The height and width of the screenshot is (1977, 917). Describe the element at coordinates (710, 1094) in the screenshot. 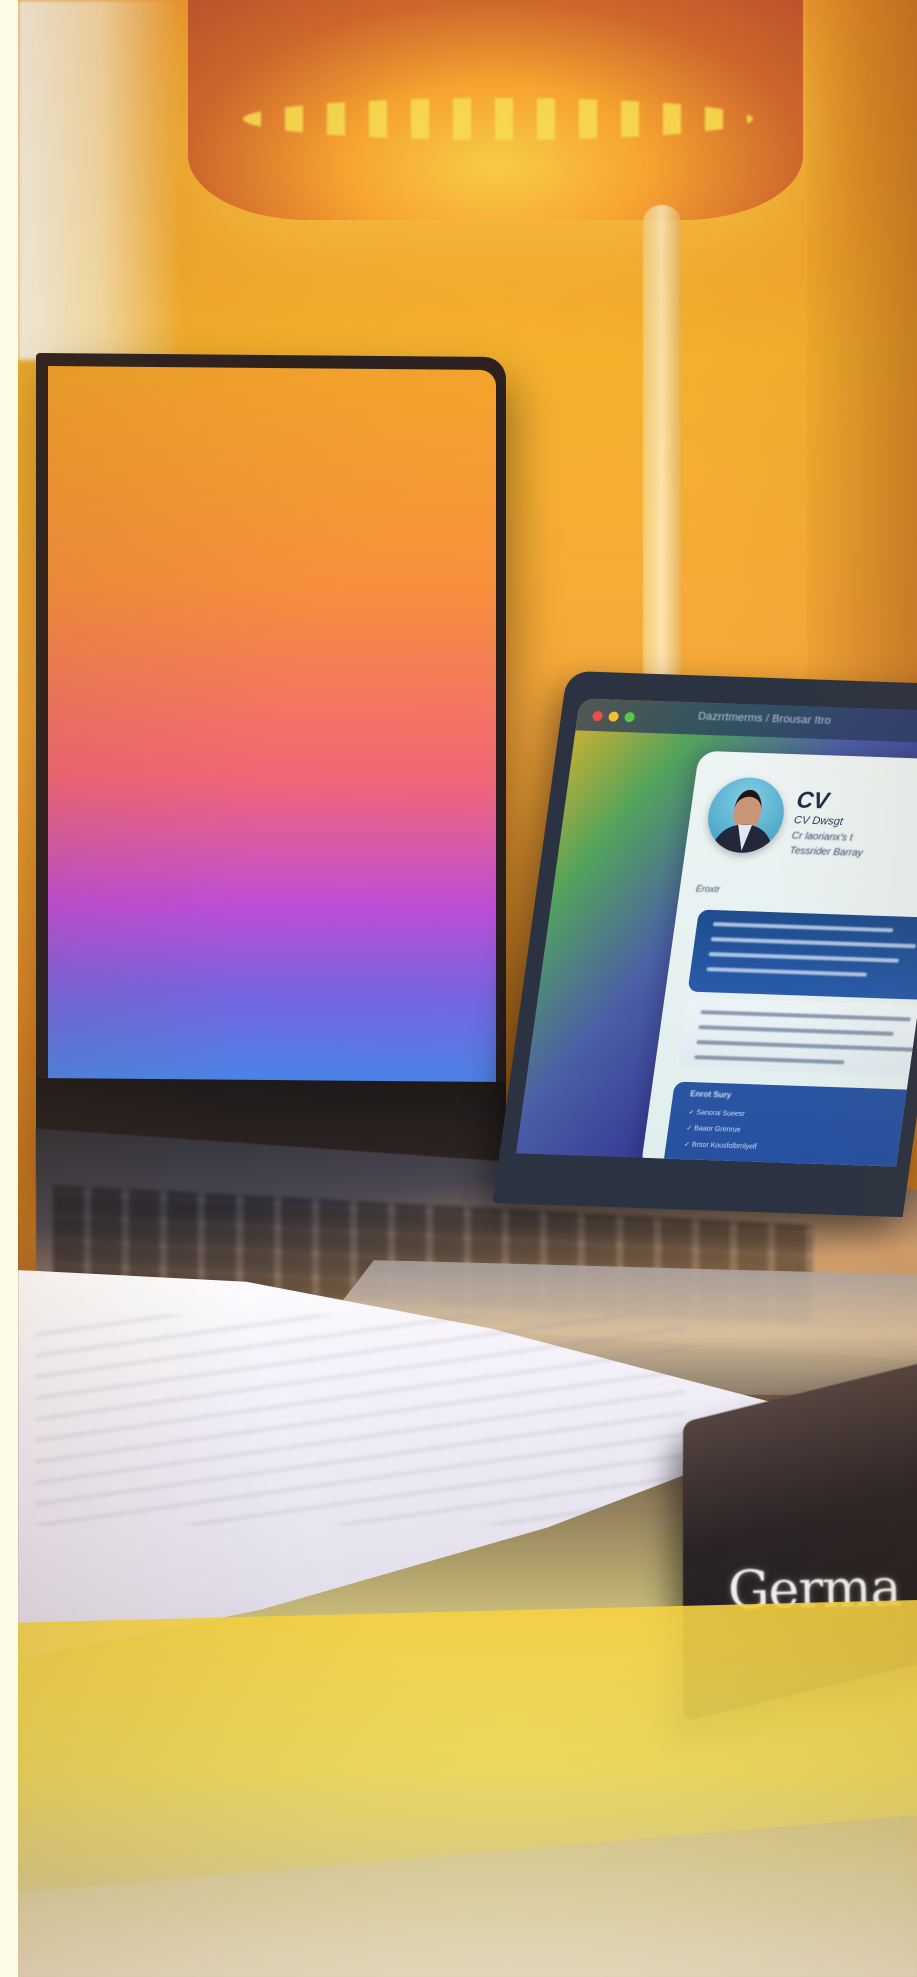

I see `blurred-skills-label: Enrot Sury` at that location.